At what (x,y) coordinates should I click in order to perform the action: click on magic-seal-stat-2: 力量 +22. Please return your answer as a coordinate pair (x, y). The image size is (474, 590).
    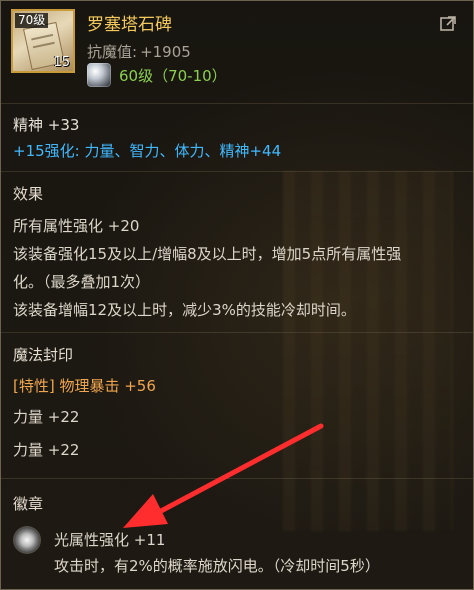
    Looking at the image, I should click on (46, 450).